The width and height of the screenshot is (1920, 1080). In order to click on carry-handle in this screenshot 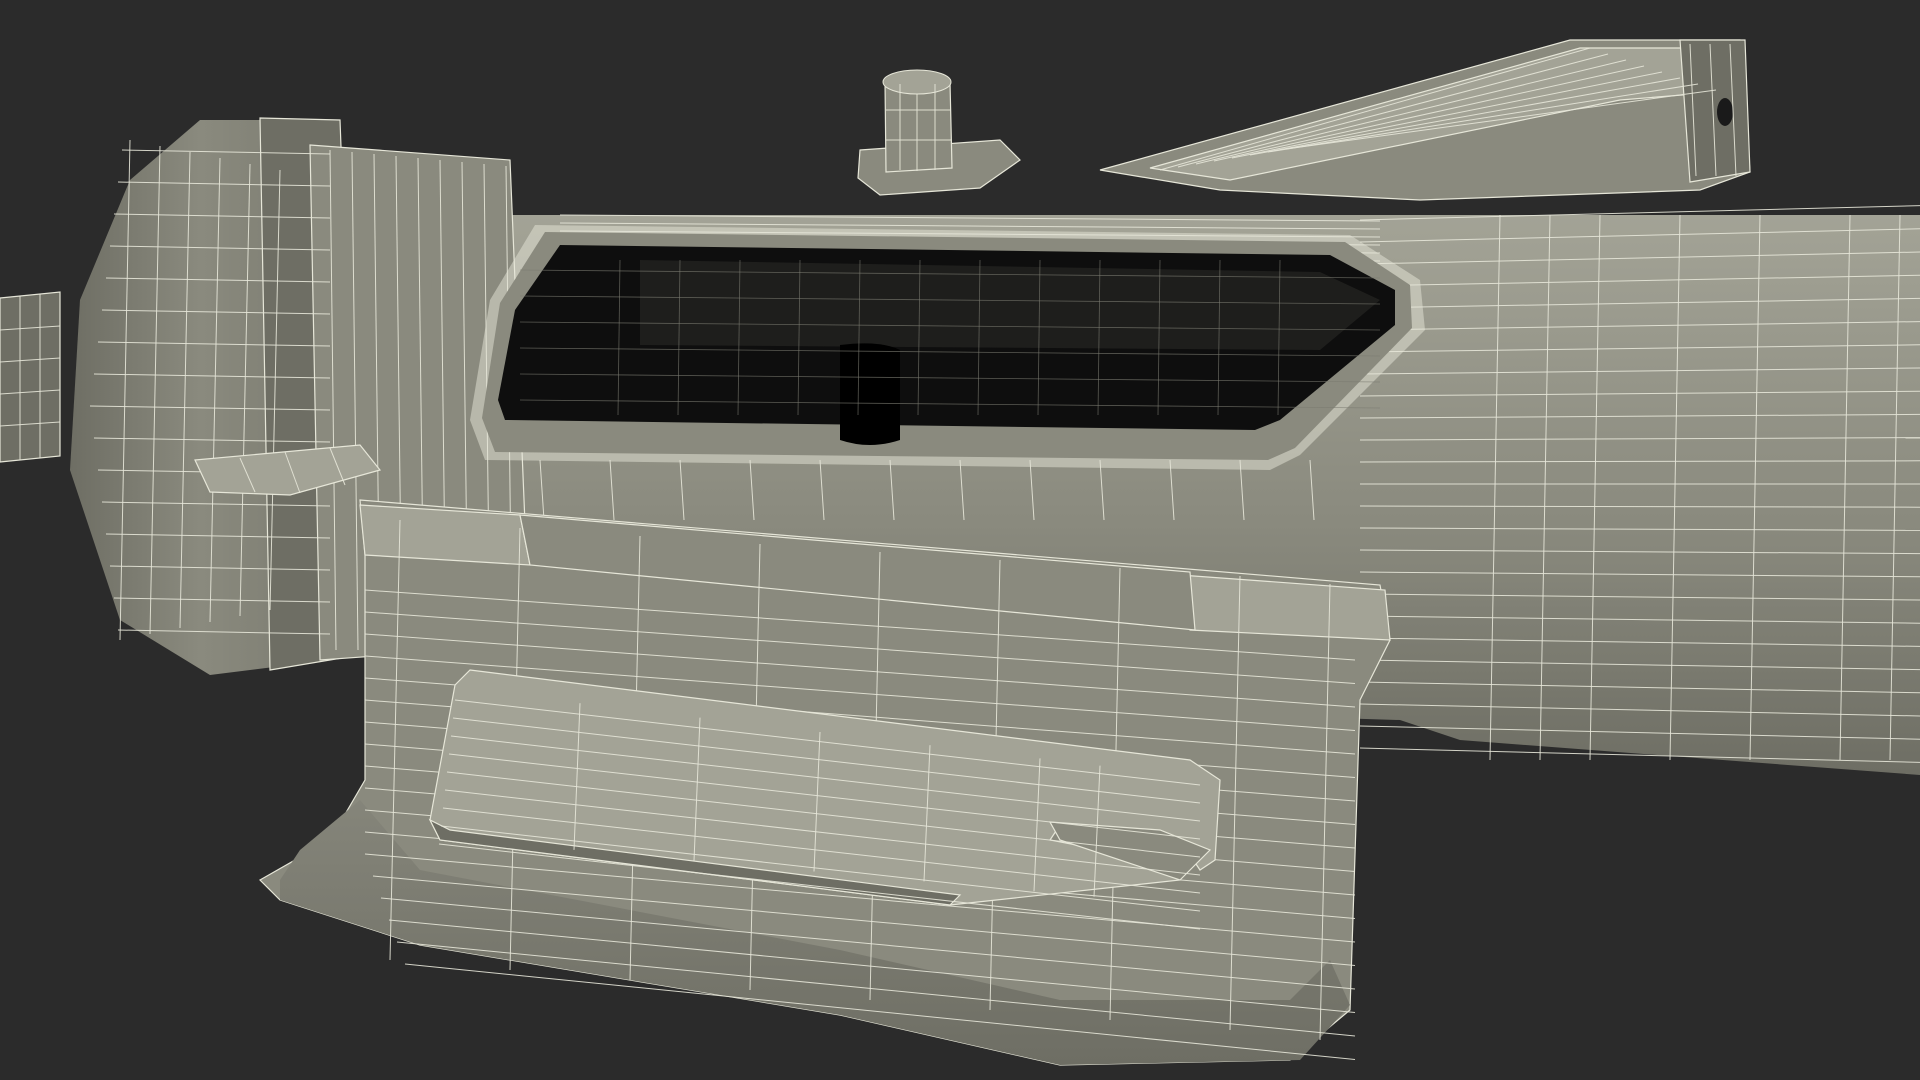, I will do `click(1425, 120)`.